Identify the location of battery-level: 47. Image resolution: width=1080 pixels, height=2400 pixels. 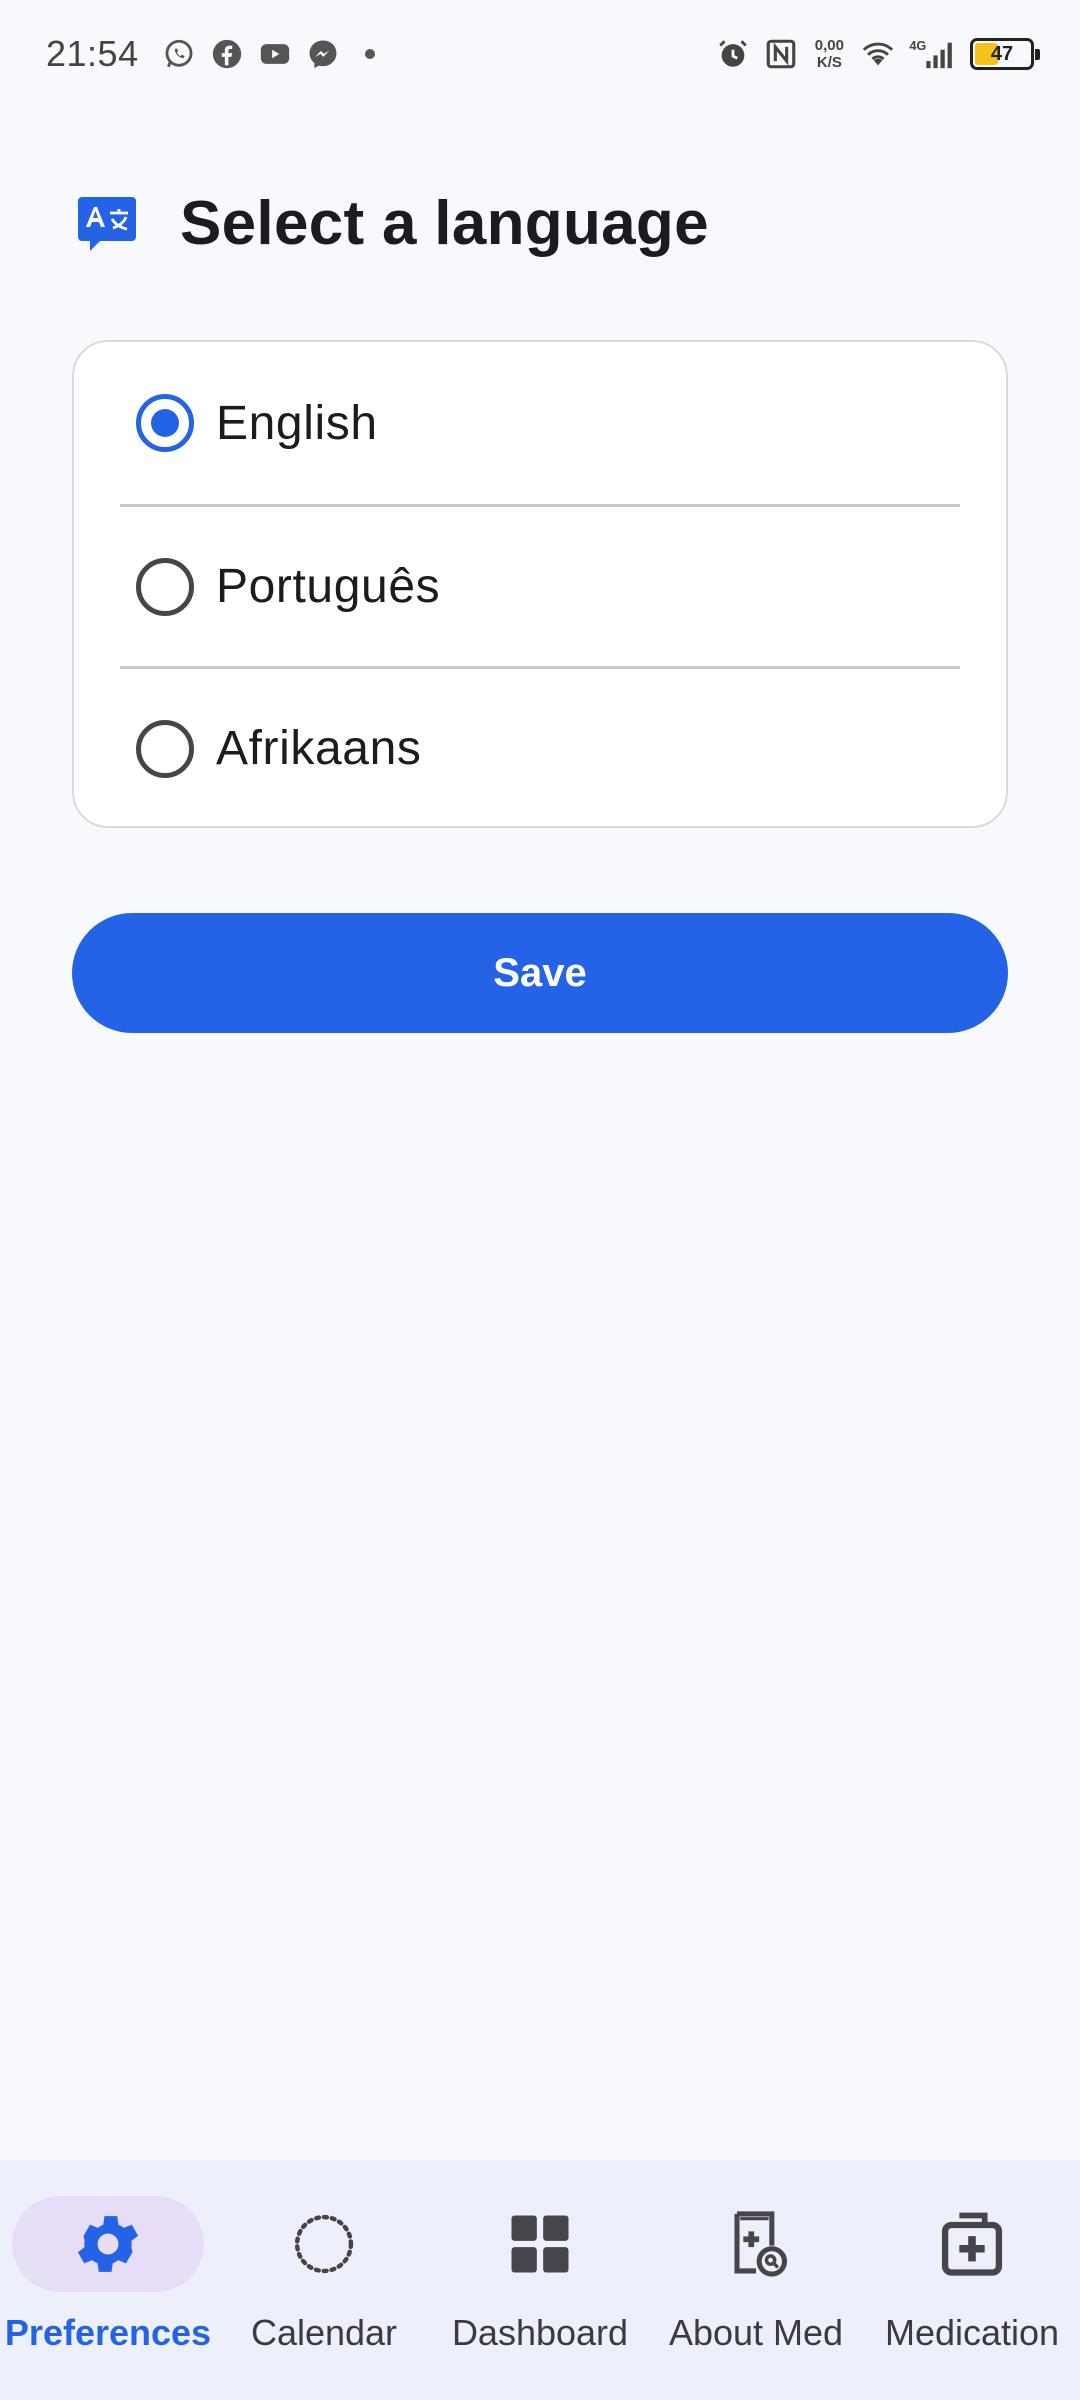
(1002, 53).